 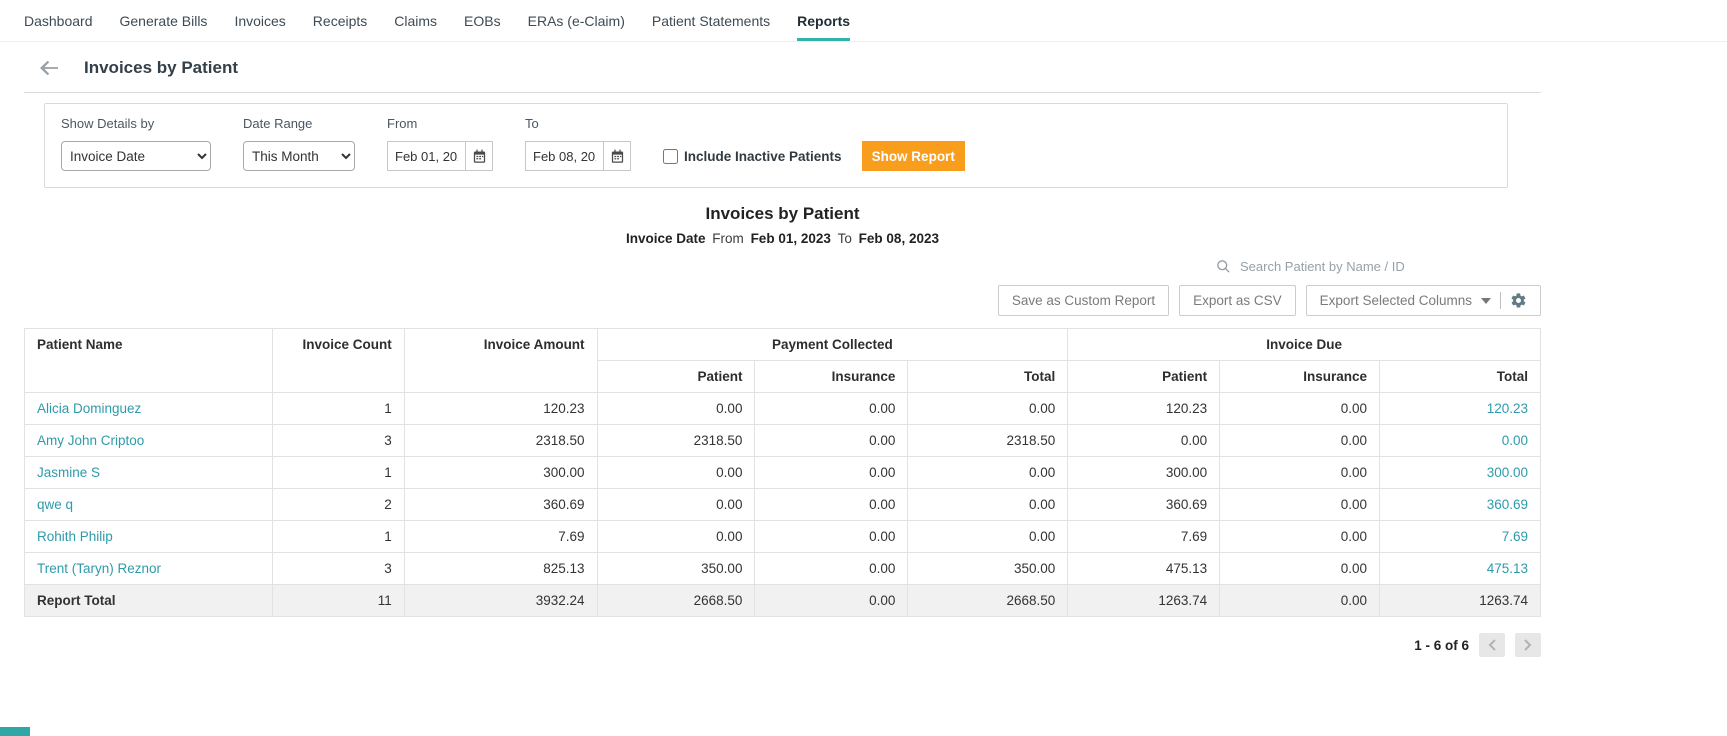 I want to click on total-payment-insurance: 0.00, so click(x=831, y=600).